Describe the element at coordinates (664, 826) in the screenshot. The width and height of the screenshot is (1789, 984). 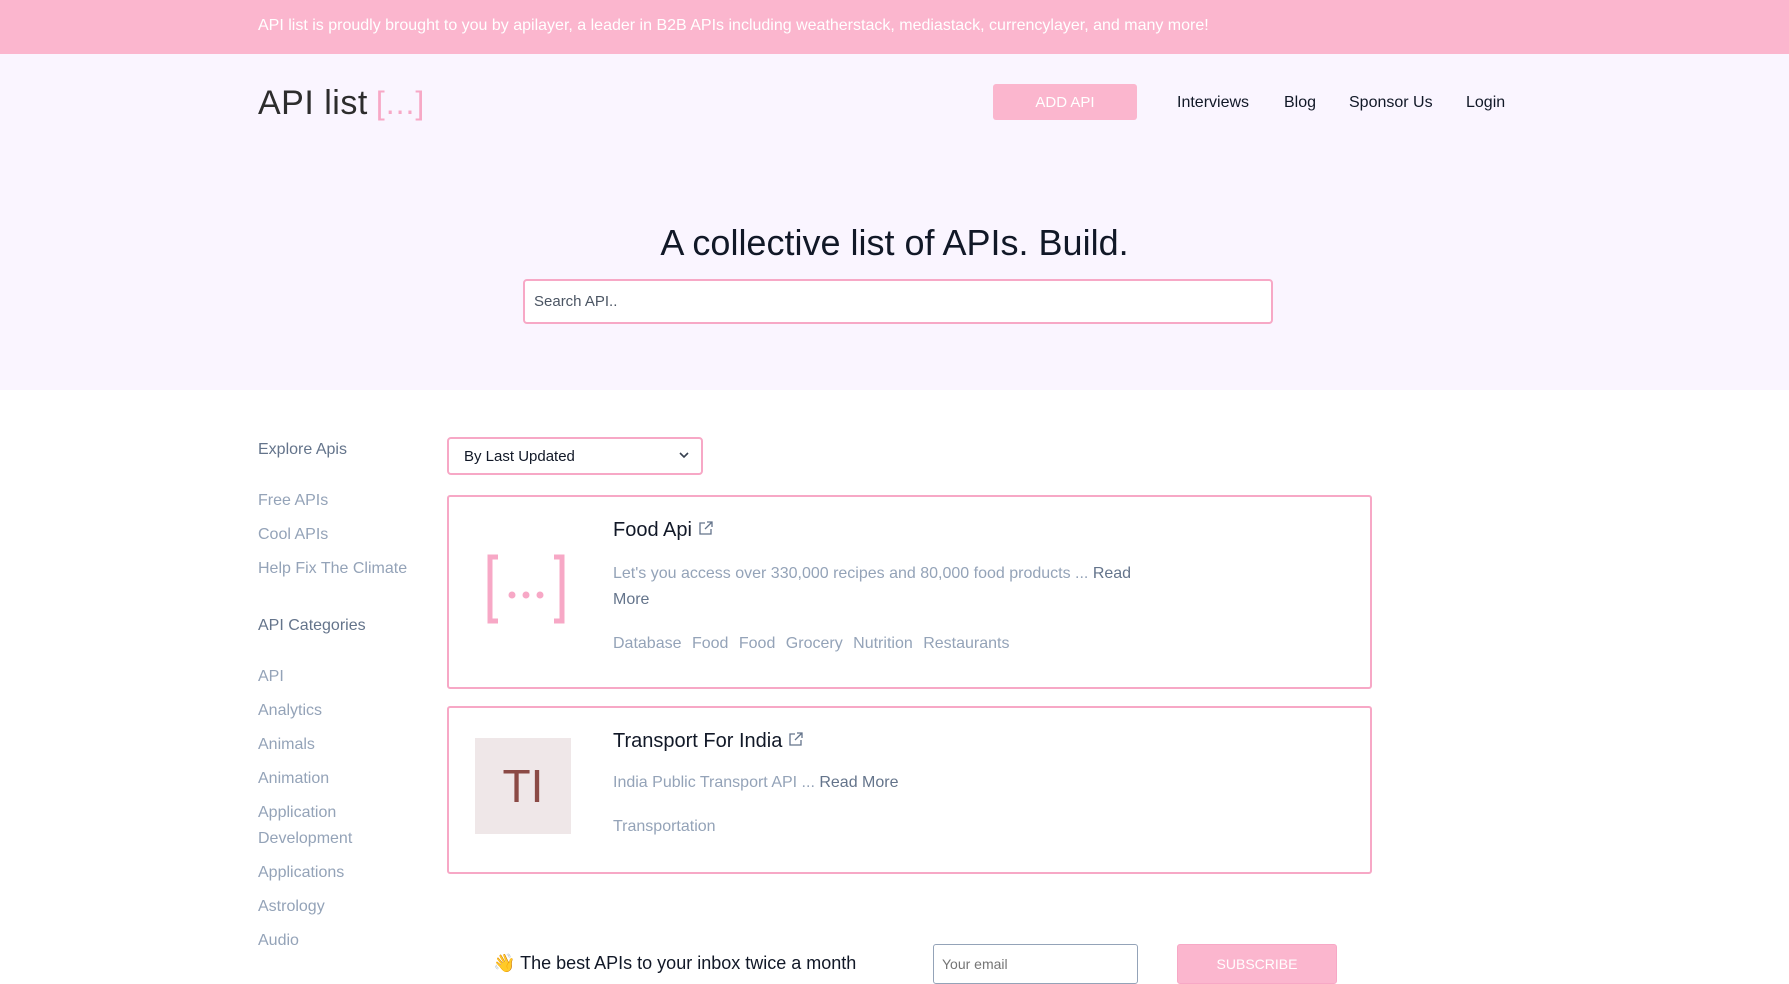
I see `tag: Transportation` at that location.